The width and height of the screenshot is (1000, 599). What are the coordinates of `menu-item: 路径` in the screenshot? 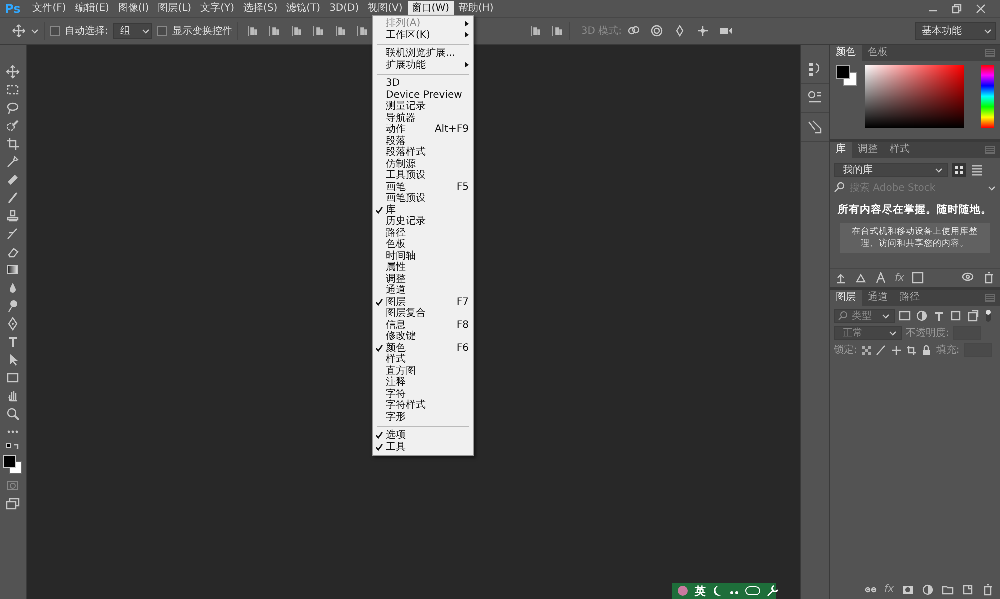 It's located at (423, 233).